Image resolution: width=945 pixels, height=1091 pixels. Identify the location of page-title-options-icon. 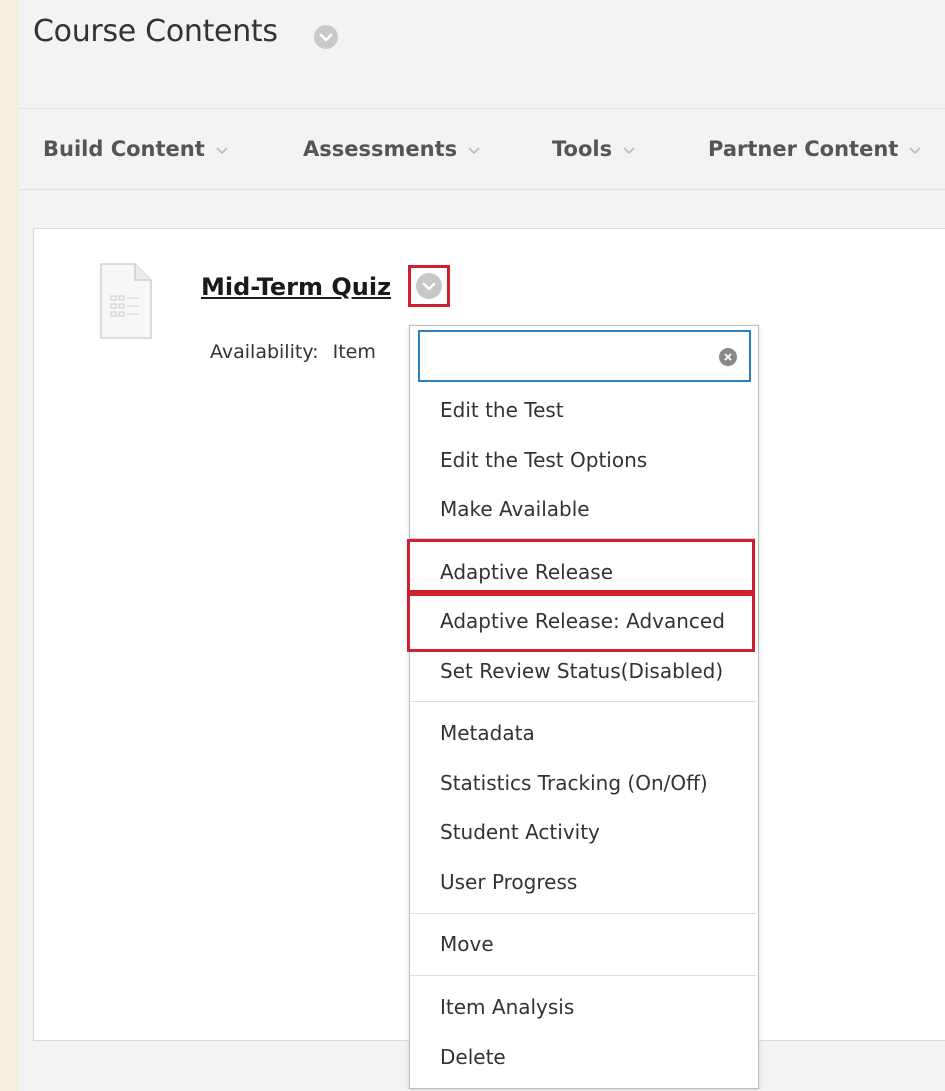
(326, 37).